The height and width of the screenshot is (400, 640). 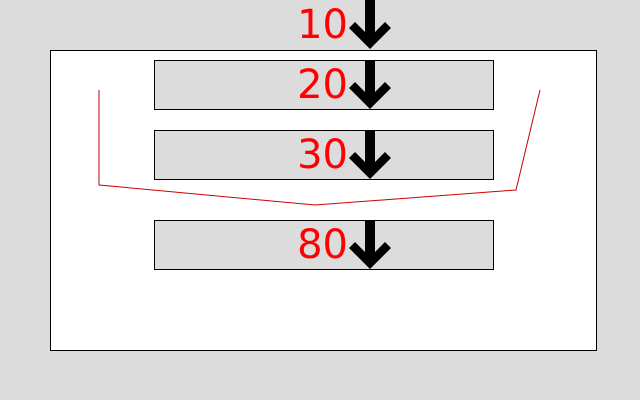 I want to click on step-80: 80, so click(x=343, y=245).